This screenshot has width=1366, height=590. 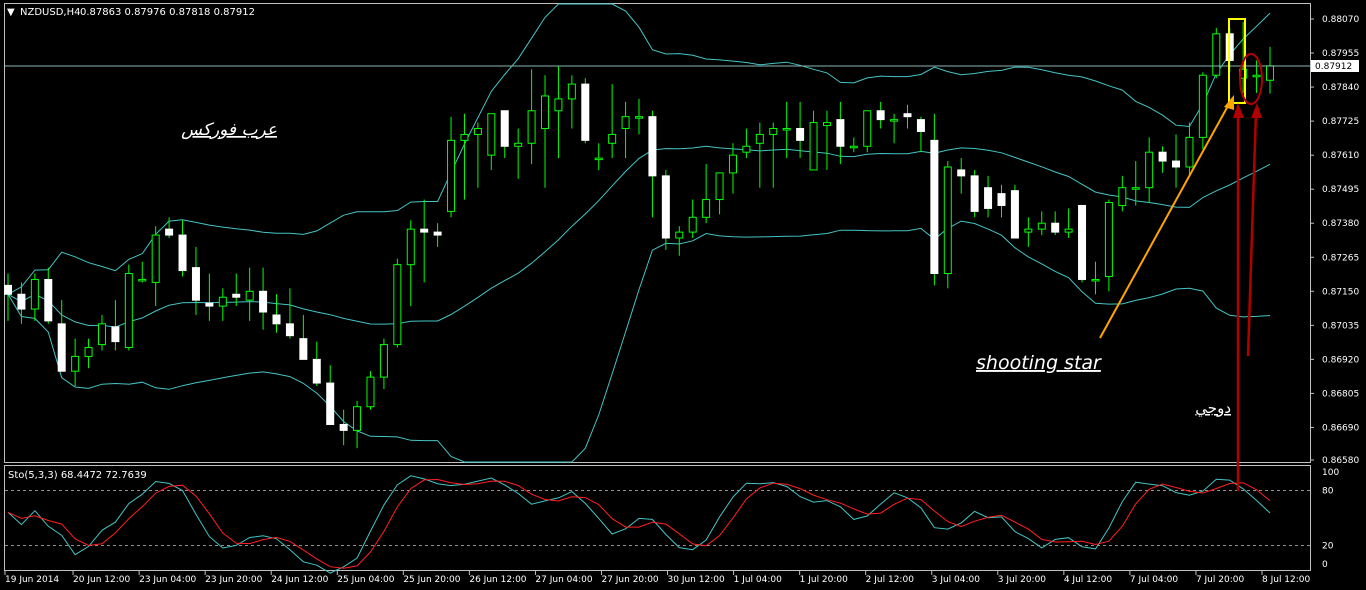 What do you see at coordinates (1340, 258) in the screenshot?
I see `price-tick-label: 0.87265` at bounding box center [1340, 258].